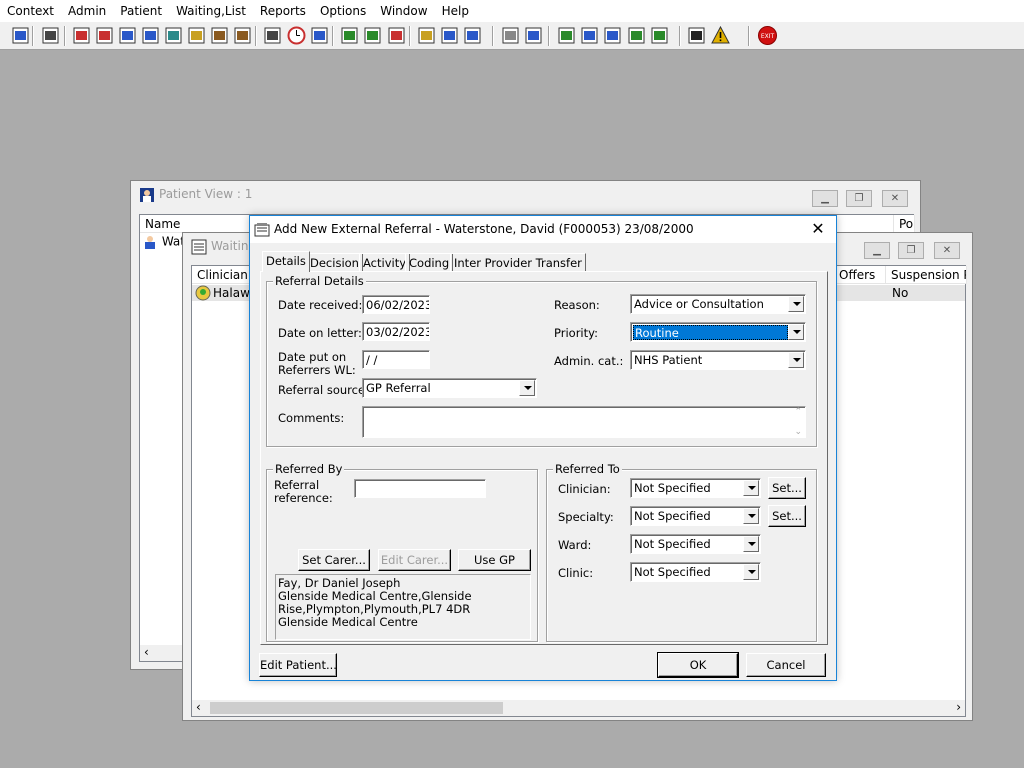 Image resolution: width=1024 pixels, height=768 pixels. What do you see at coordinates (81, 35) in the screenshot?
I see `book-icon` at bounding box center [81, 35].